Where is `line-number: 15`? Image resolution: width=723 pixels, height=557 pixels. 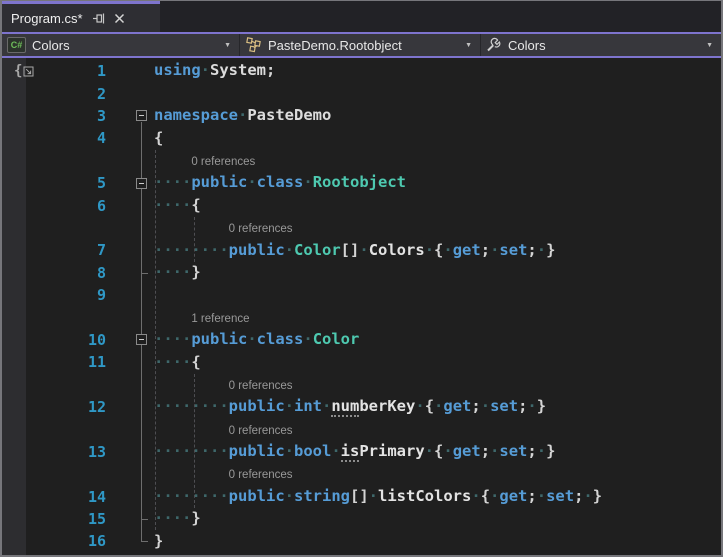
line-number: 15 is located at coordinates (96, 519).